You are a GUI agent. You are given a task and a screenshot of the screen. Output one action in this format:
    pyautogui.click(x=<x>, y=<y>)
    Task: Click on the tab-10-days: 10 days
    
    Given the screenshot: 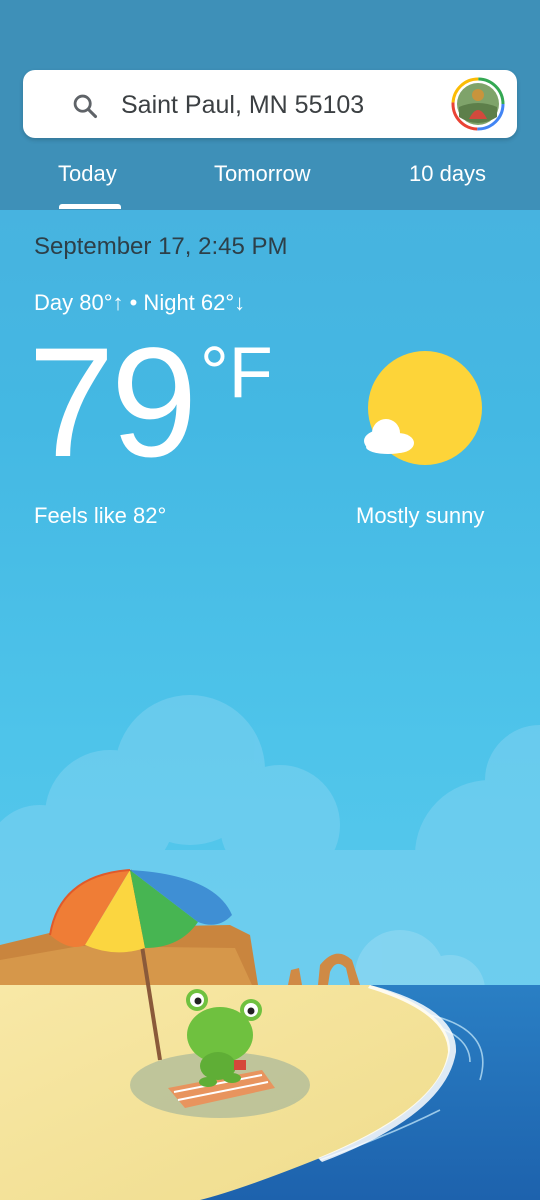 What is the action you would take?
    pyautogui.click(x=447, y=174)
    